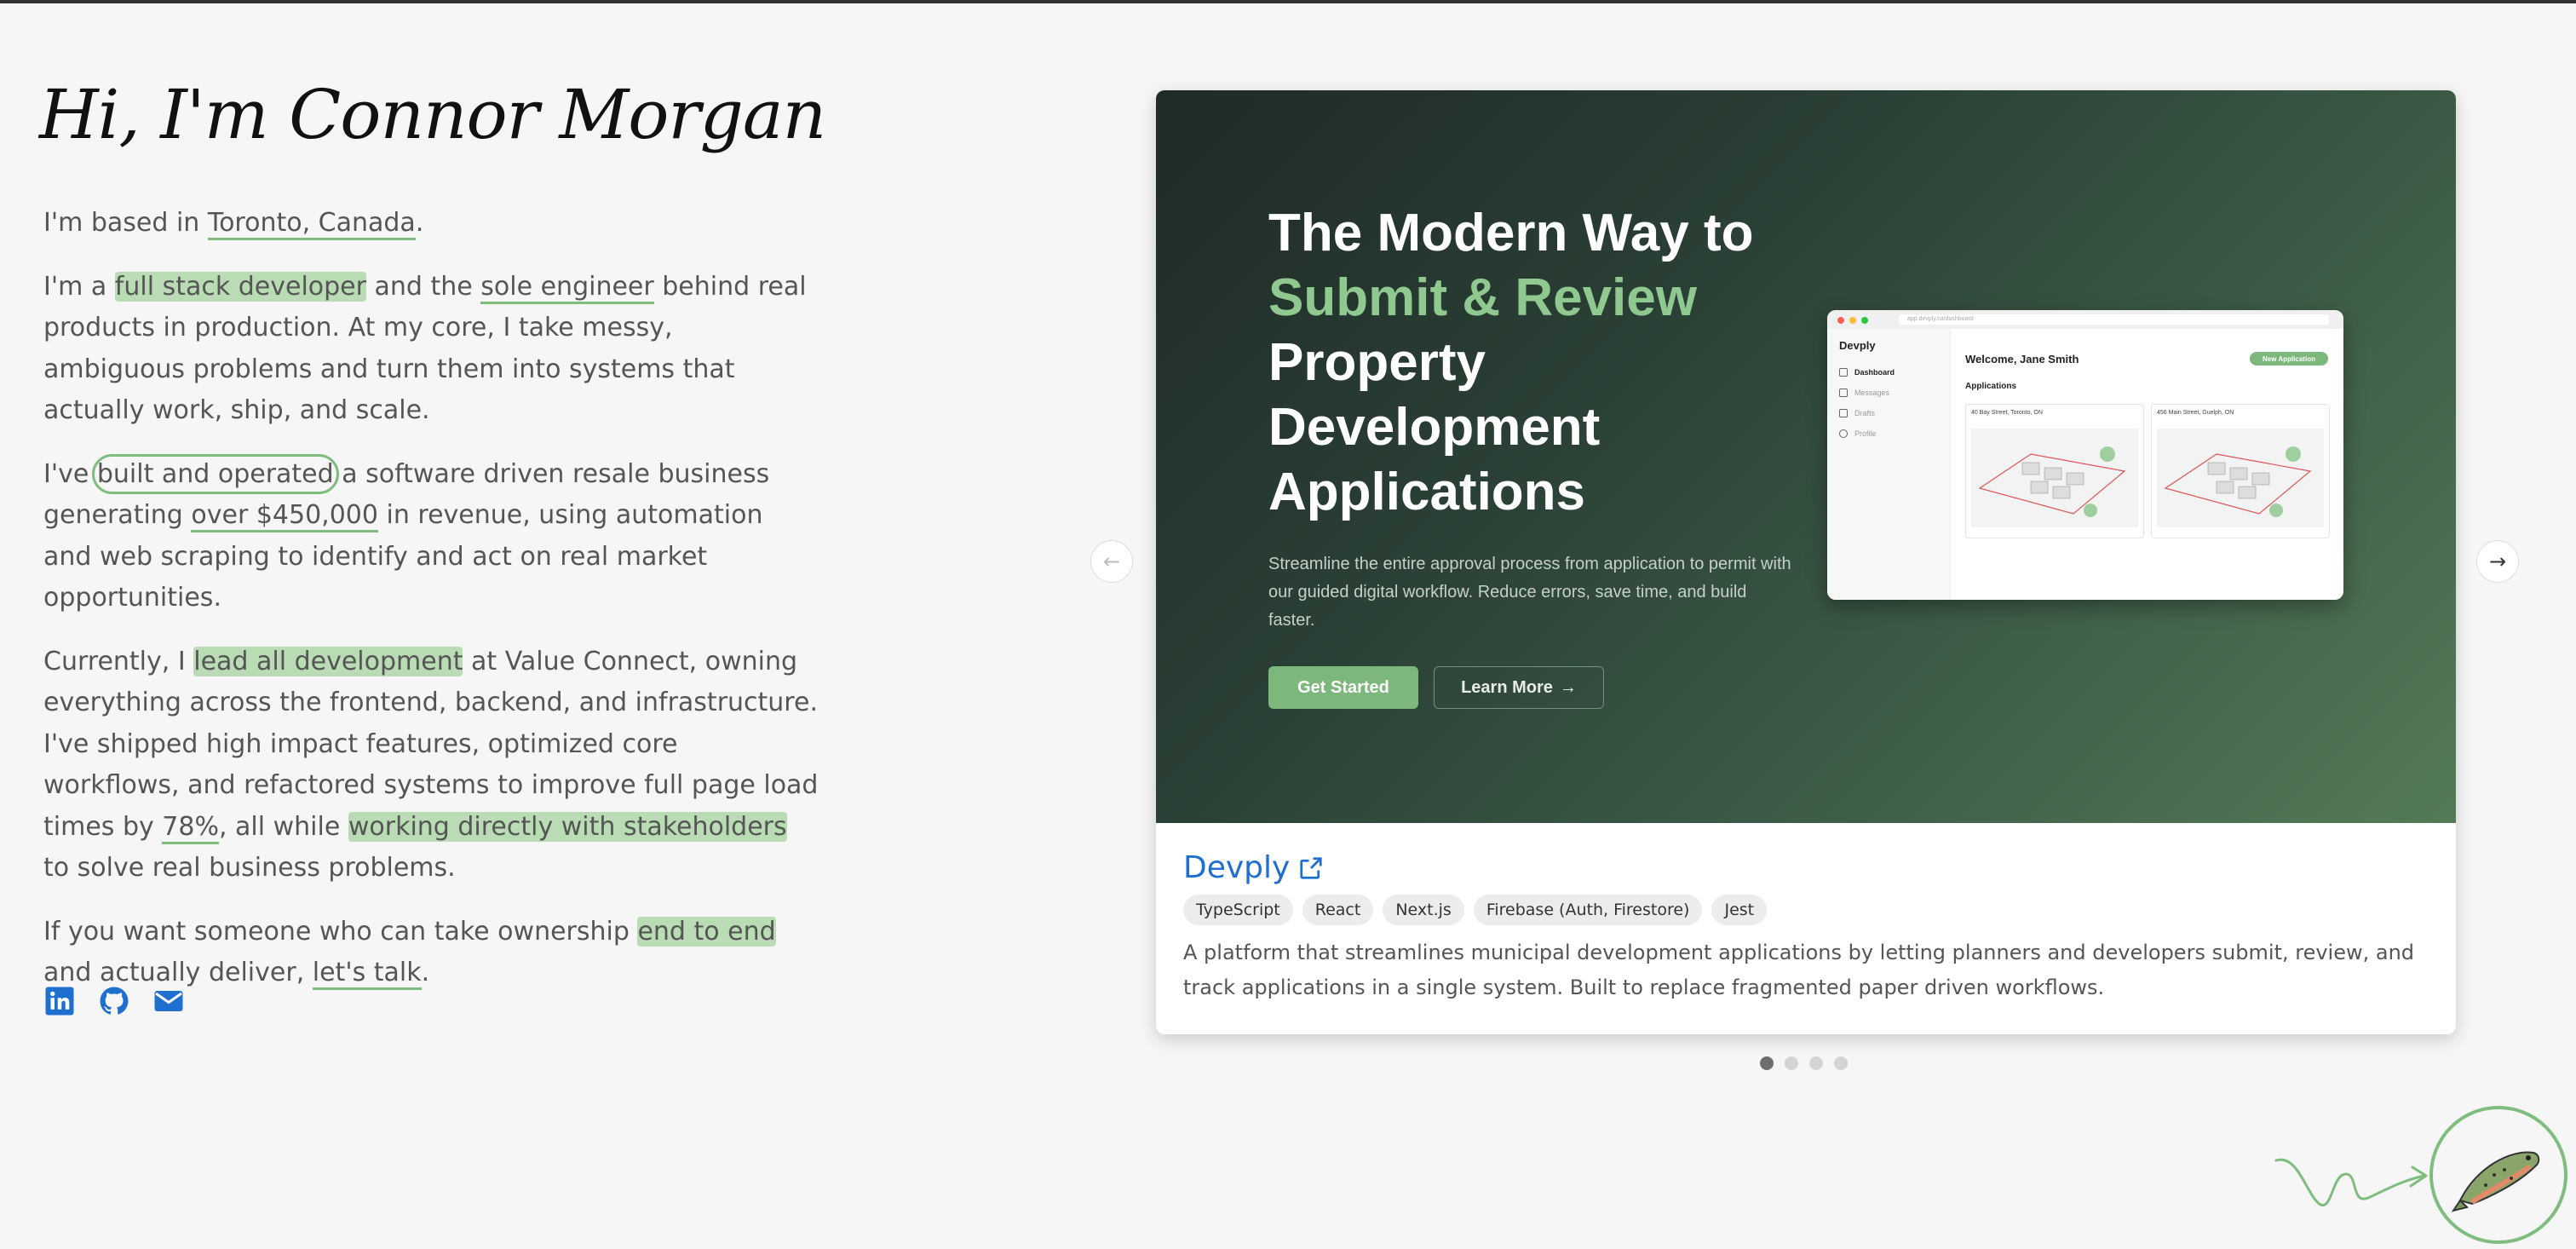 This screenshot has width=2576, height=1249. Describe the element at coordinates (312, 224) in the screenshot. I see `location-underline: Toronto, Canada` at that location.